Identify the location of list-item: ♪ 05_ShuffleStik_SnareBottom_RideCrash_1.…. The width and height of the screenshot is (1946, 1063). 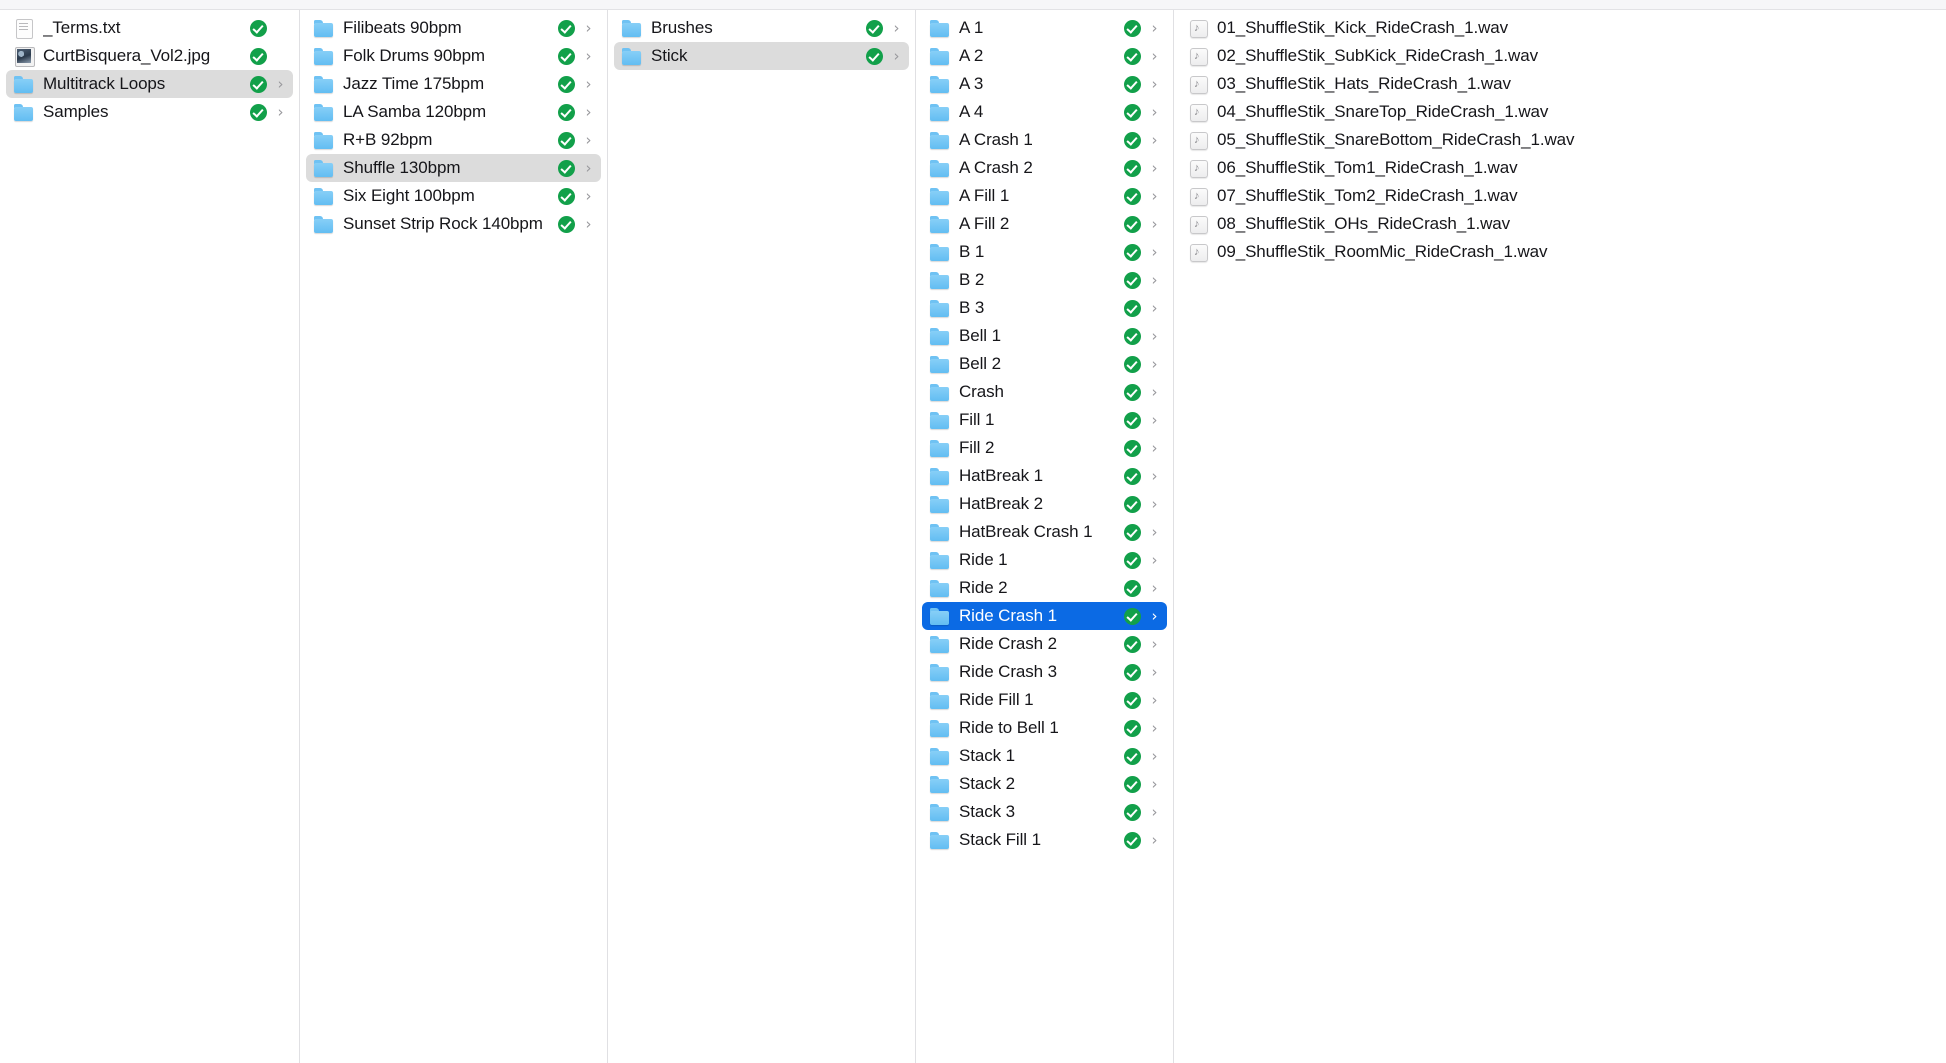
(1560, 140).